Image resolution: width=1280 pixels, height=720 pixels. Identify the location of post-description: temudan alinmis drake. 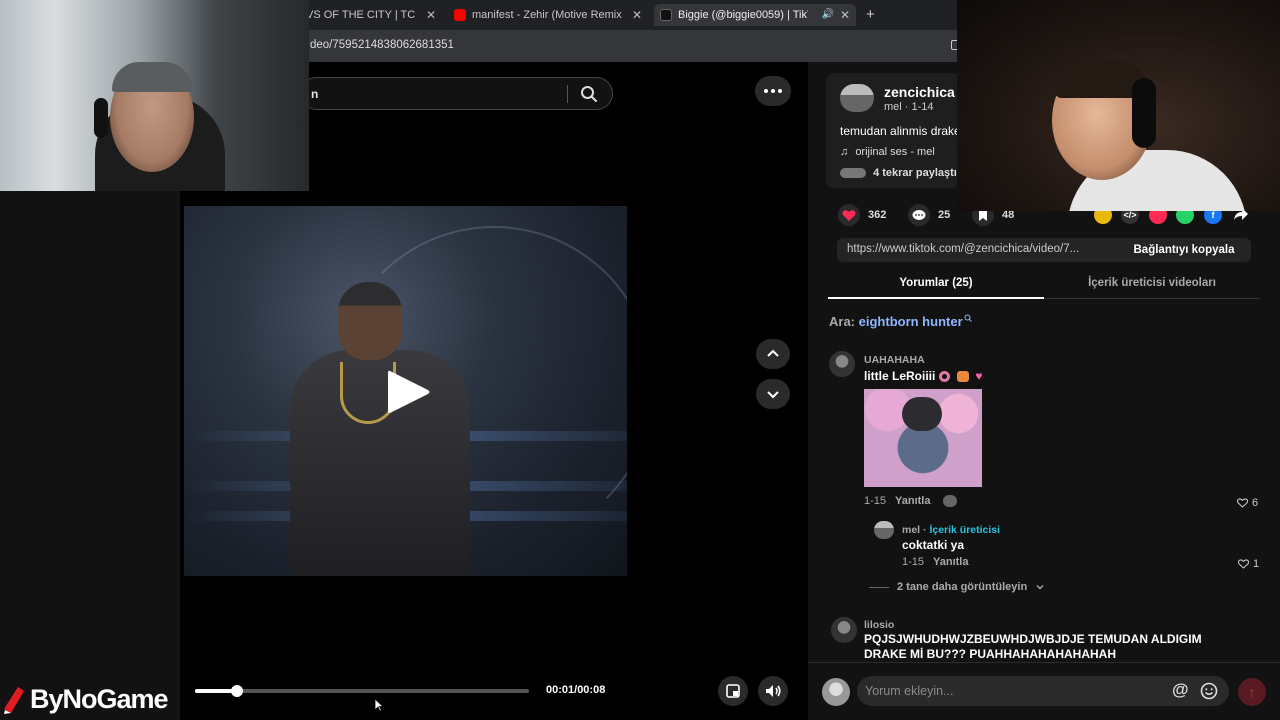
(900, 131).